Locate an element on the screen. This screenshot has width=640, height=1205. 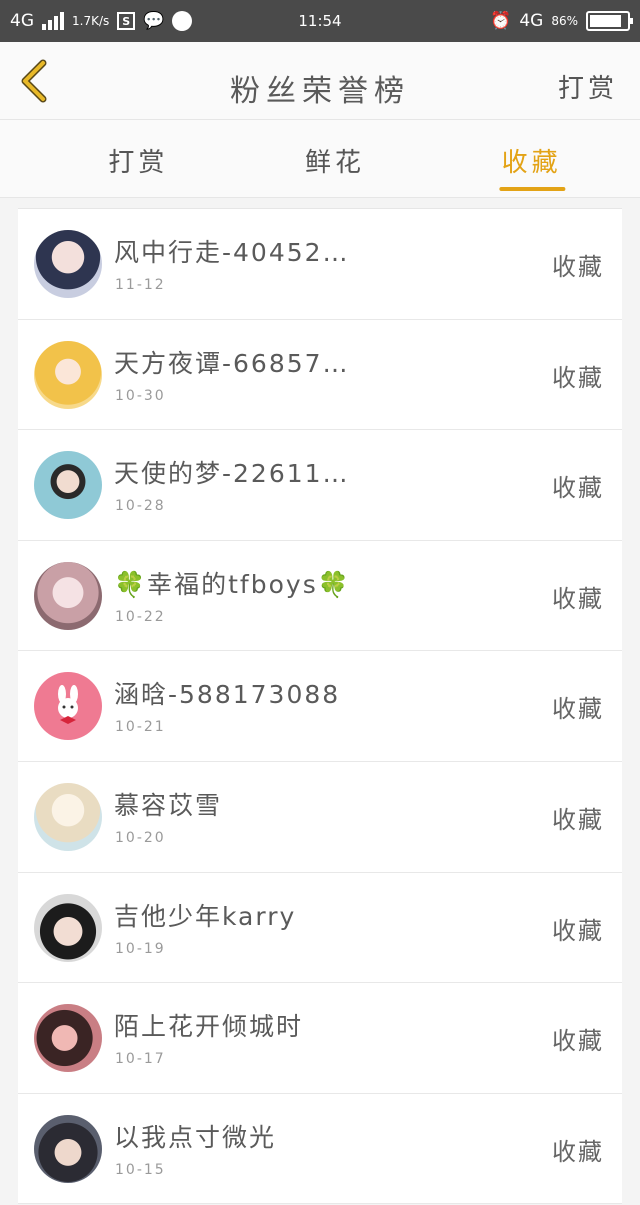
fan-name: 陌上花开倾城时 is located at coordinates (209, 1027).